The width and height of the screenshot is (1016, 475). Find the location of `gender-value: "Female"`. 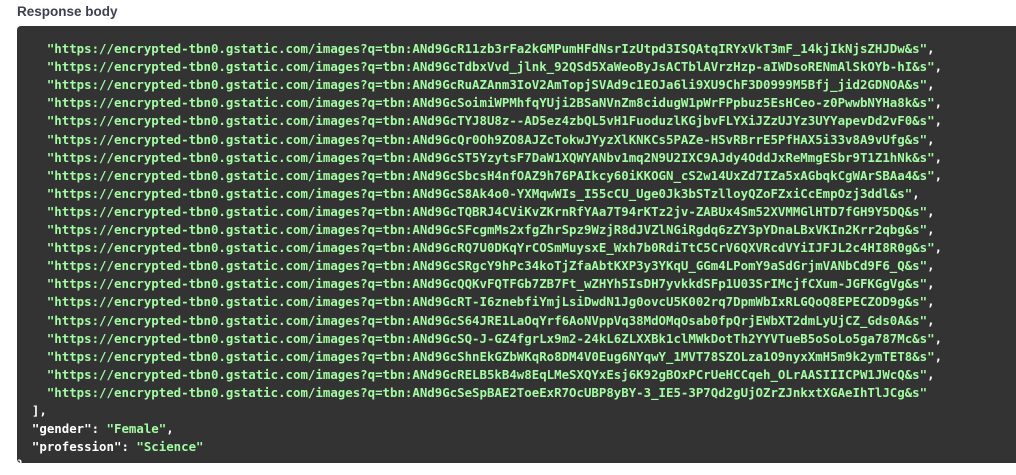

gender-value: "Female" is located at coordinates (136, 429).